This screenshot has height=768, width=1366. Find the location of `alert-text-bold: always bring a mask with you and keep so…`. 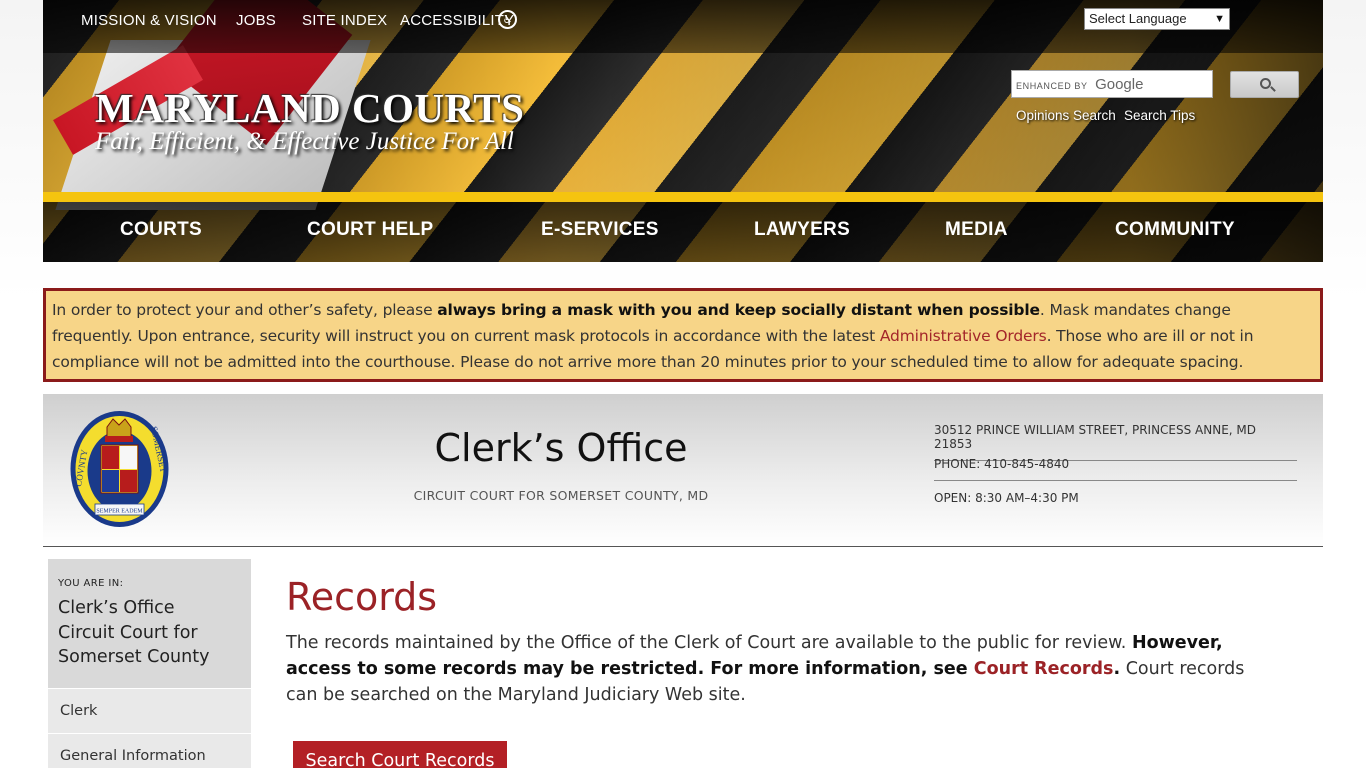

alert-text-bold: always bring a mask with you and keep so… is located at coordinates (738, 310).